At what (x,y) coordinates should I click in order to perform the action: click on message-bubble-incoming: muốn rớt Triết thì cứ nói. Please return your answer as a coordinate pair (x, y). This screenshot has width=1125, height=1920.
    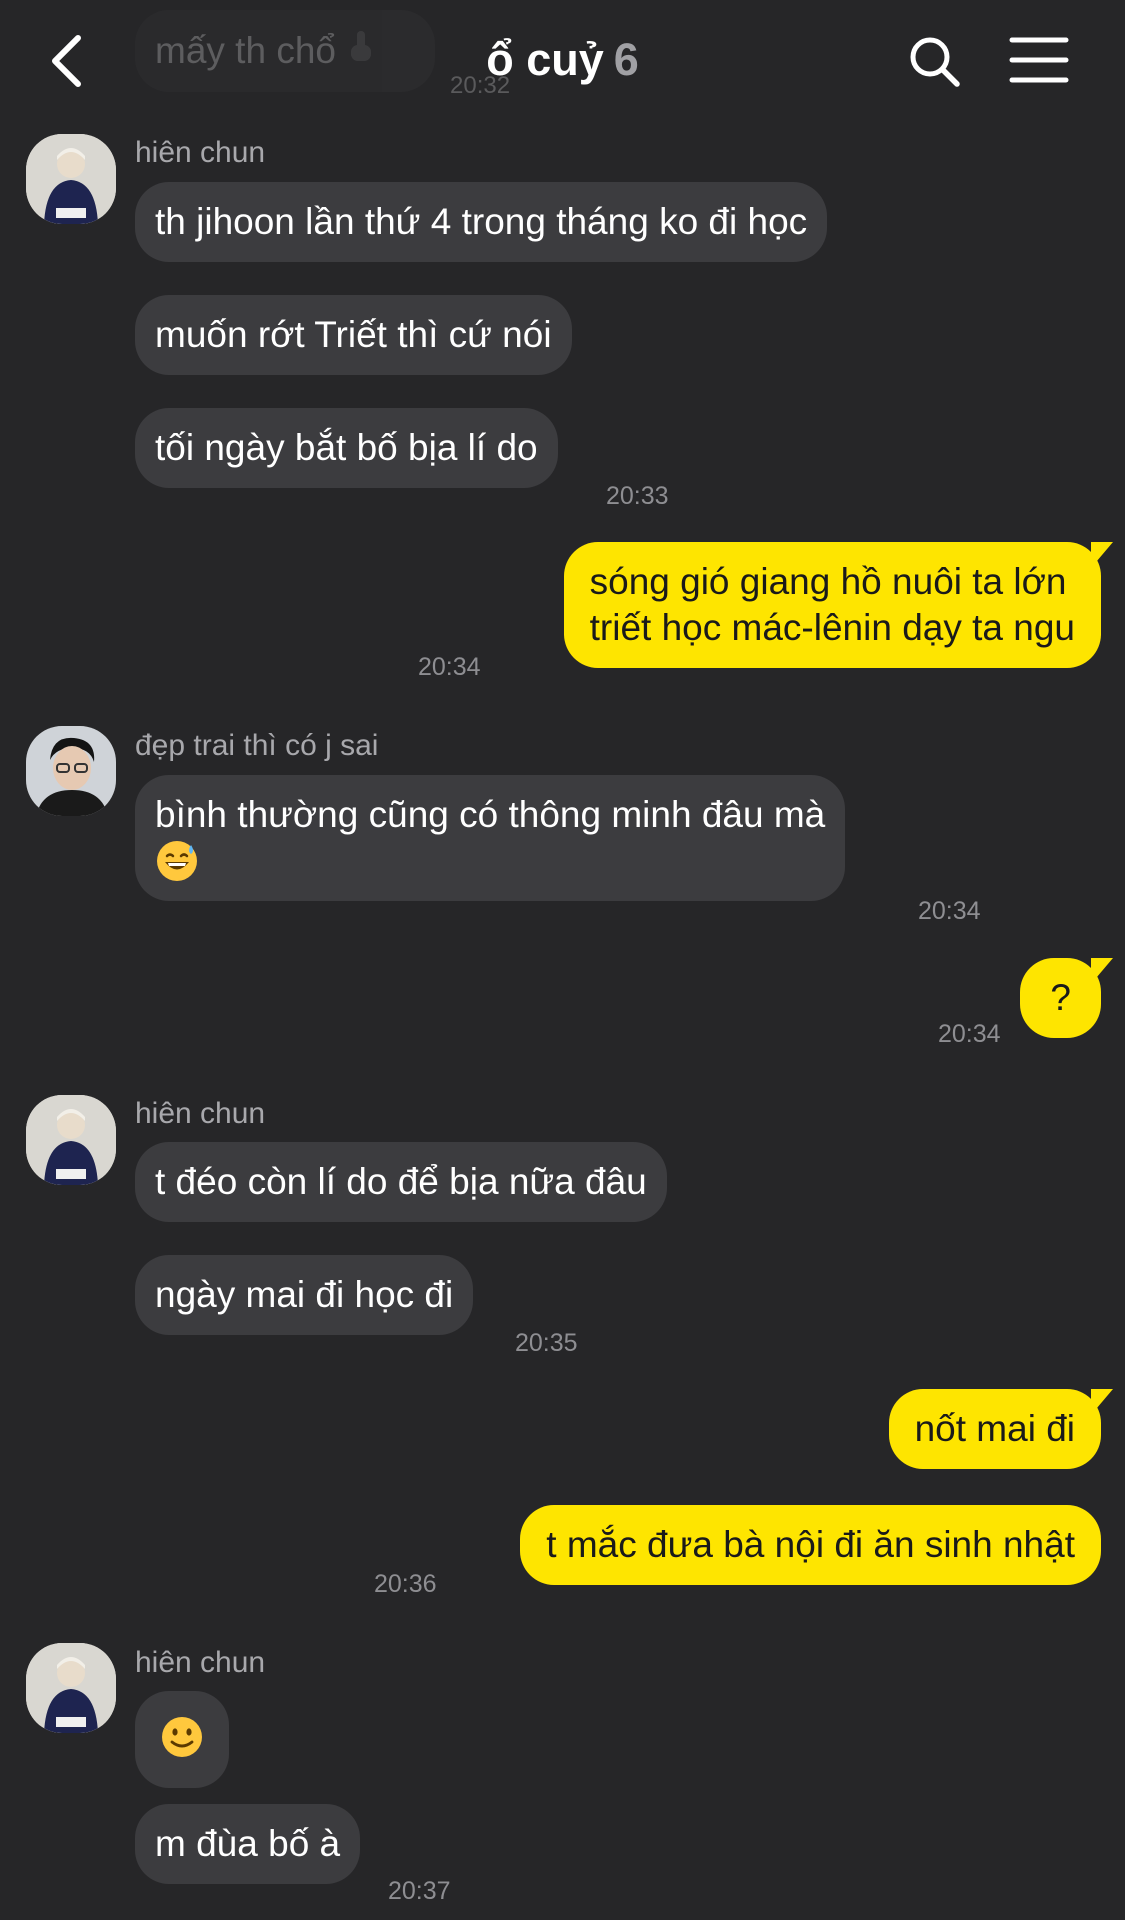
    Looking at the image, I should click on (353, 335).